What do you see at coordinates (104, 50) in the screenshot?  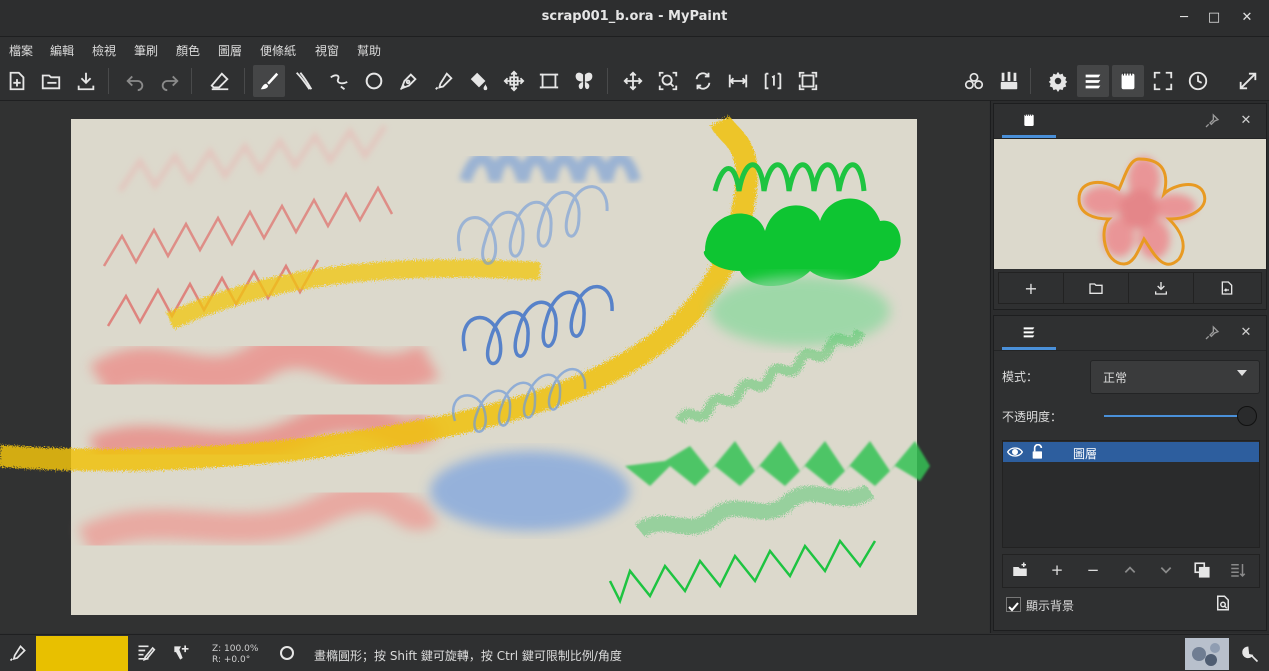 I see `menu-view: 檢視` at bounding box center [104, 50].